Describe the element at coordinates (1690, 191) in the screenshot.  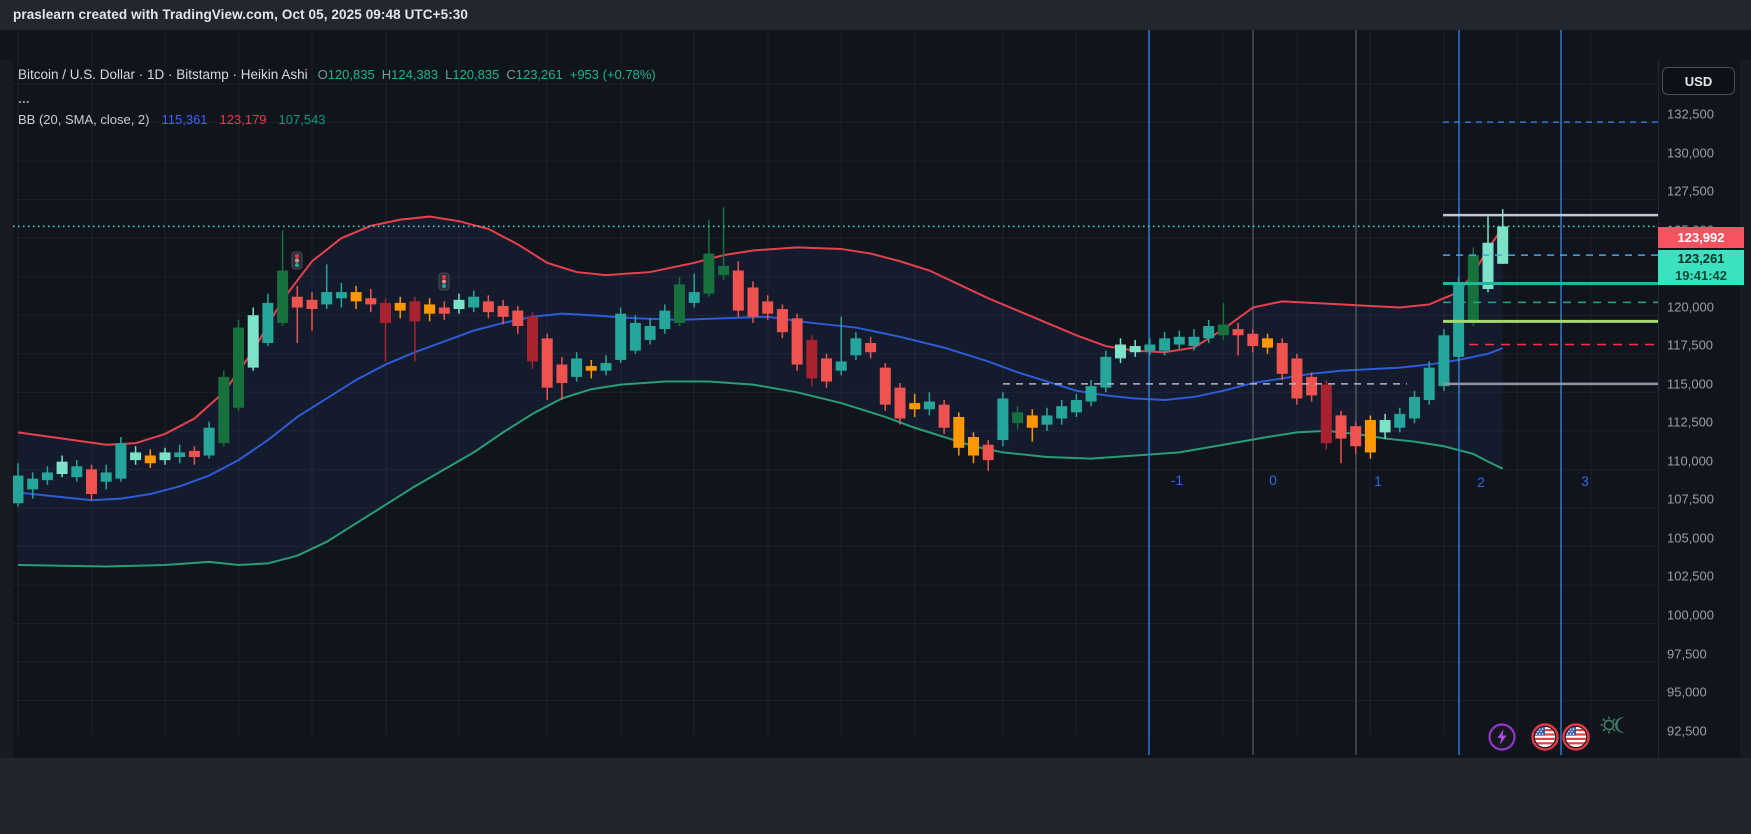
I see `price-axis-label: 127,500` at that location.